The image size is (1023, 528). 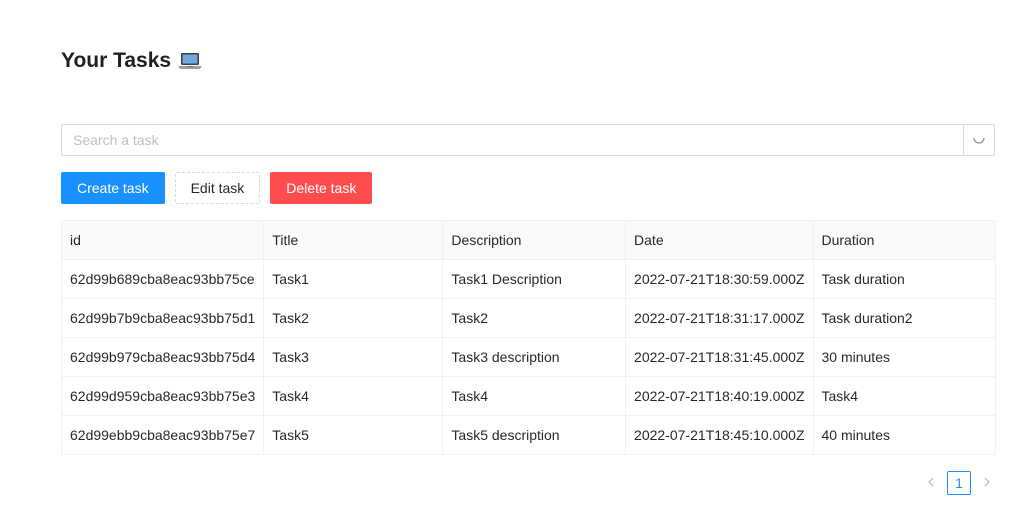 I want to click on cell-id: 62d99d959cba8eac93bb75e3, so click(x=163, y=396).